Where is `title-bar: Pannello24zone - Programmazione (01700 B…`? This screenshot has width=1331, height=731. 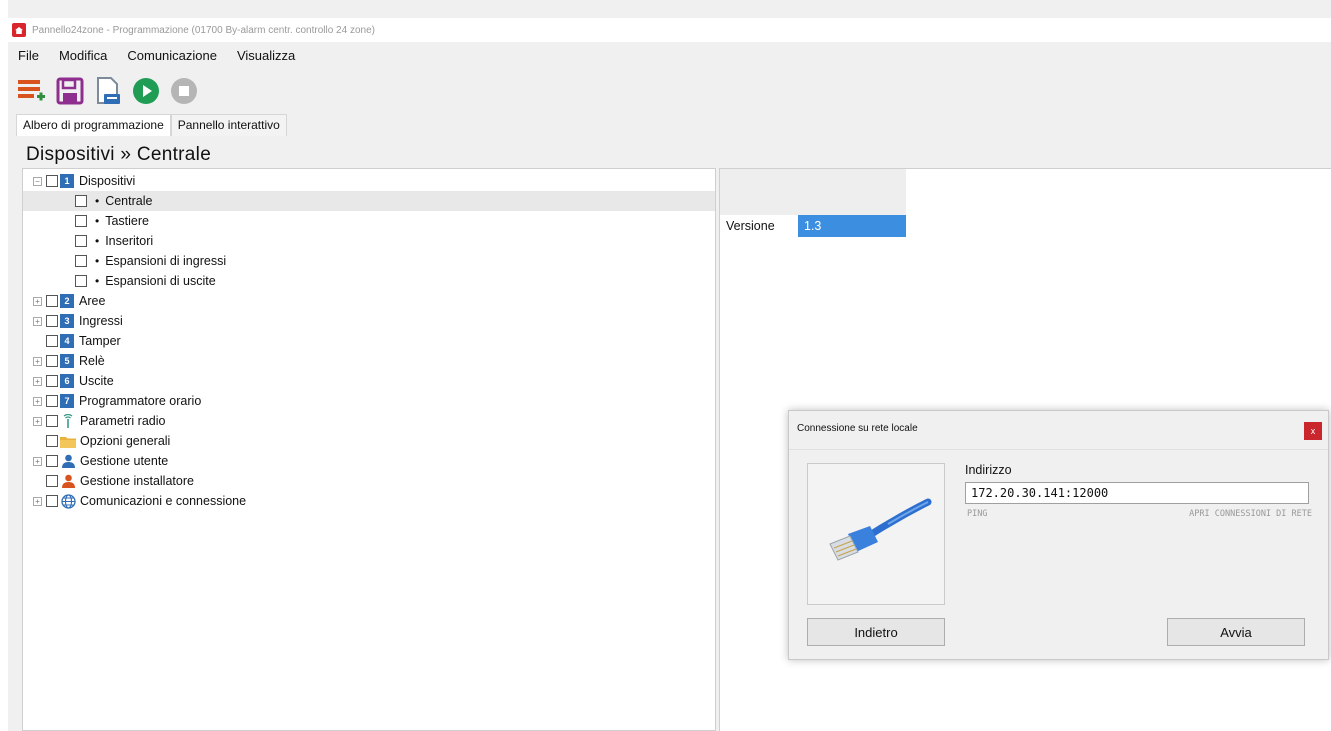
title-bar: Pannello24zone - Programmazione (01700 B… is located at coordinates (669, 30).